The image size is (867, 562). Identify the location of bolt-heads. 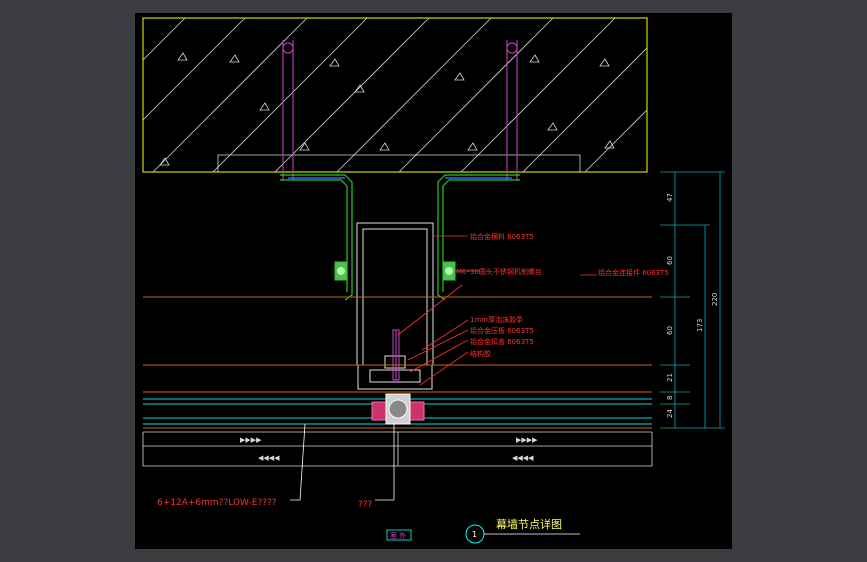
(395, 271).